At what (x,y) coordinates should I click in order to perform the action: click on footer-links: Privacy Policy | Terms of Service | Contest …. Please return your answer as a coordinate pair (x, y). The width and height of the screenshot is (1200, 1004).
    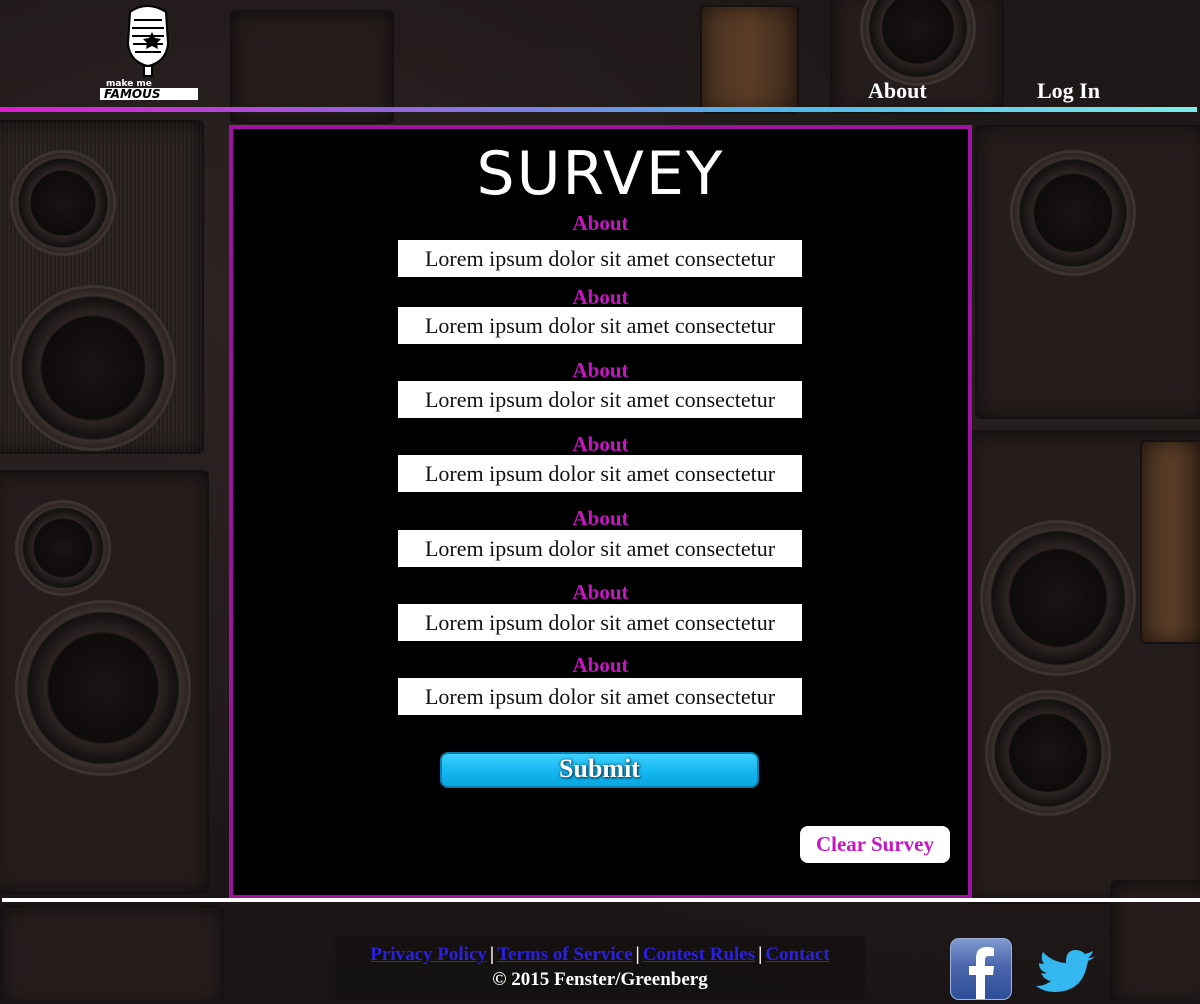
    Looking at the image, I should click on (600, 955).